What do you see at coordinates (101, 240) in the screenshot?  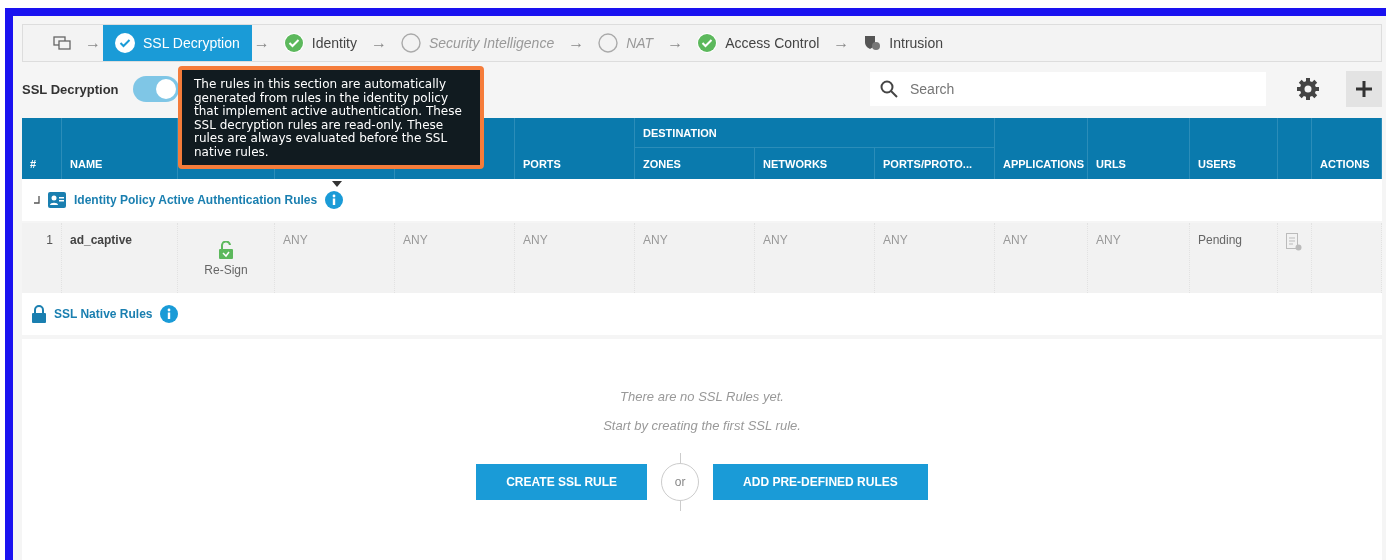 I see `rule-name: ad_captive` at bounding box center [101, 240].